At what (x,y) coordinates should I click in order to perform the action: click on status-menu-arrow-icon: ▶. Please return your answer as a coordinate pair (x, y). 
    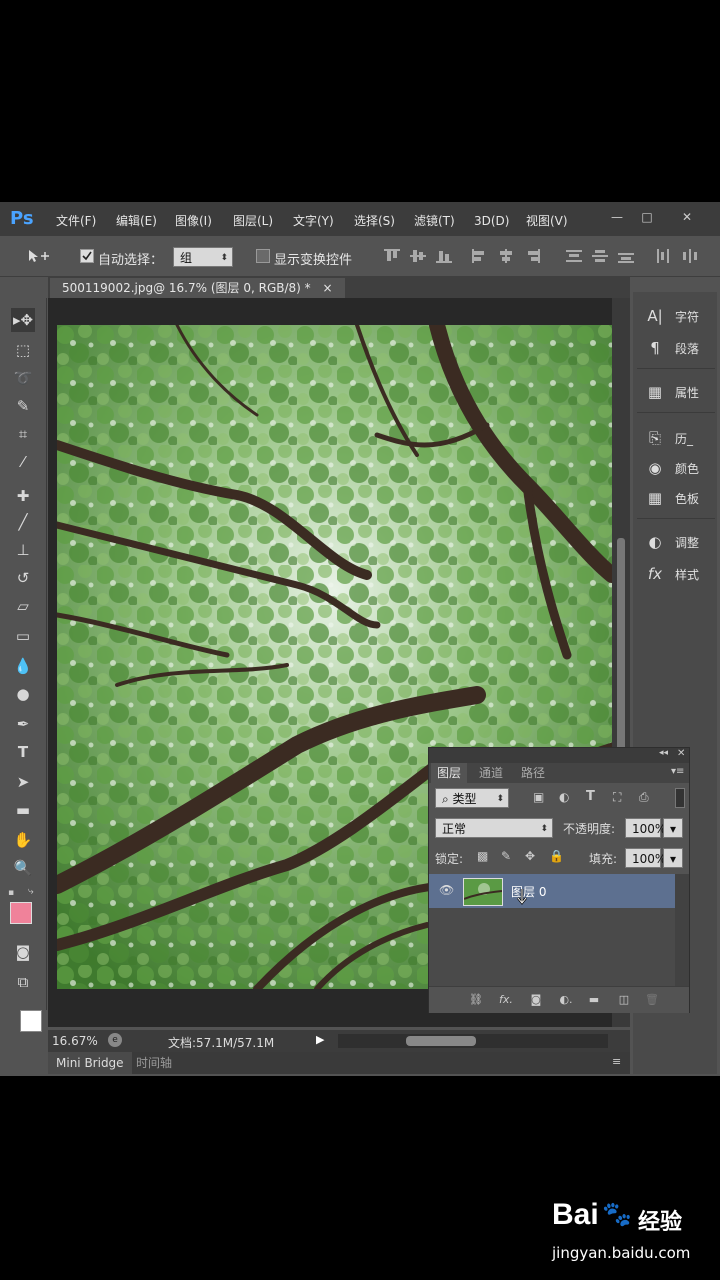
    Looking at the image, I should click on (320, 1039).